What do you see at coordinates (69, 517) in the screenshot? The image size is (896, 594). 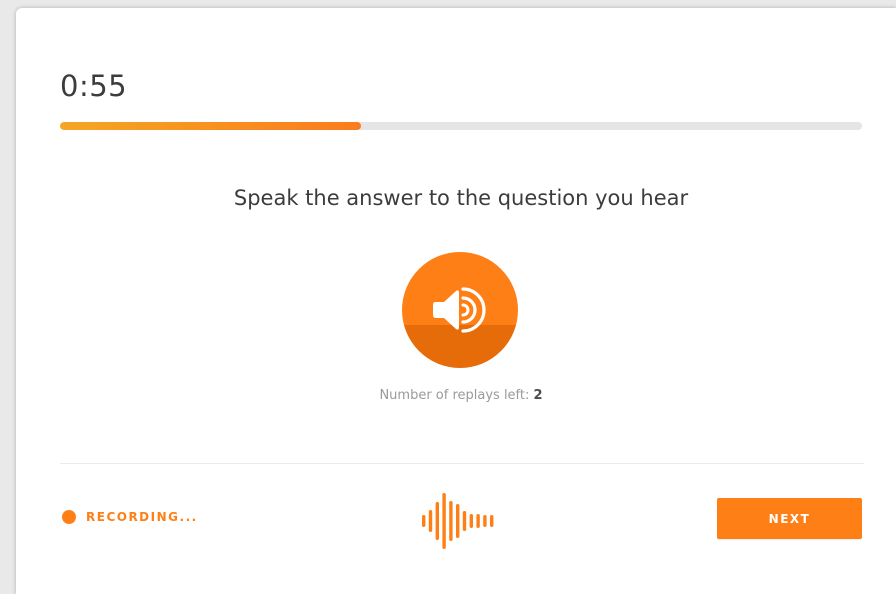 I see `recording-dot-icon` at bounding box center [69, 517].